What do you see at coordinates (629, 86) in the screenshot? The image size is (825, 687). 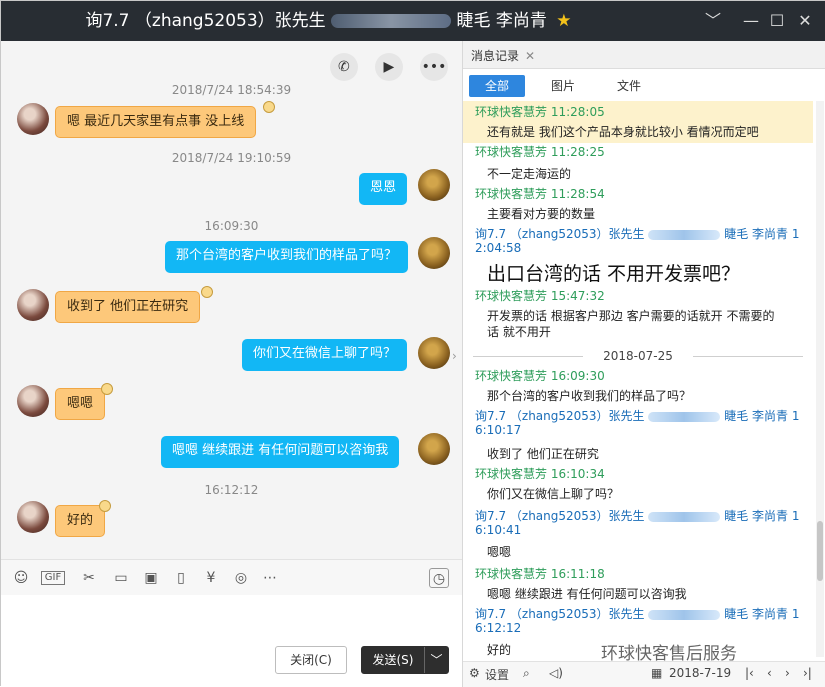 I see `filter-files: 文件` at bounding box center [629, 86].